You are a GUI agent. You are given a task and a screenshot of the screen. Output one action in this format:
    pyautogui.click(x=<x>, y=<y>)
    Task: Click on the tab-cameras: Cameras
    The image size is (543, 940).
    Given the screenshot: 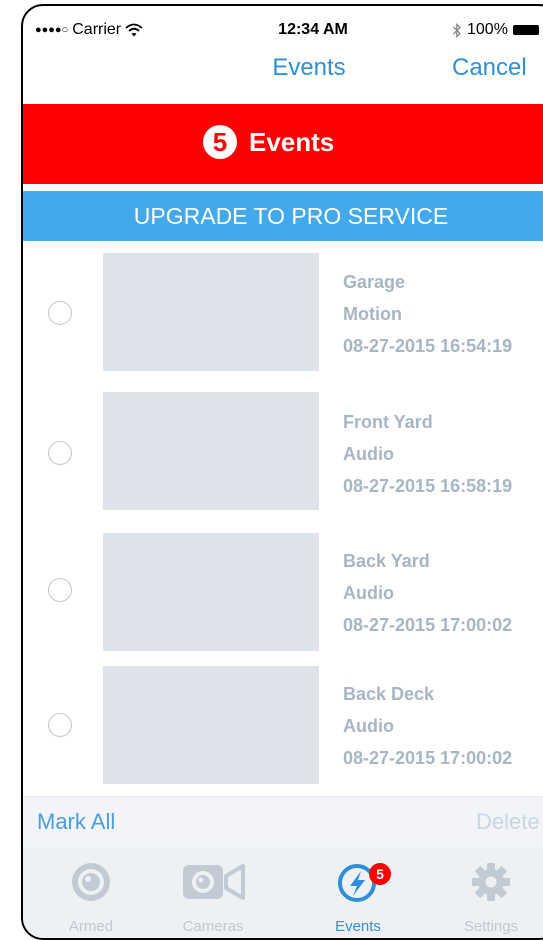 What is the action you would take?
    pyautogui.click(x=213, y=892)
    